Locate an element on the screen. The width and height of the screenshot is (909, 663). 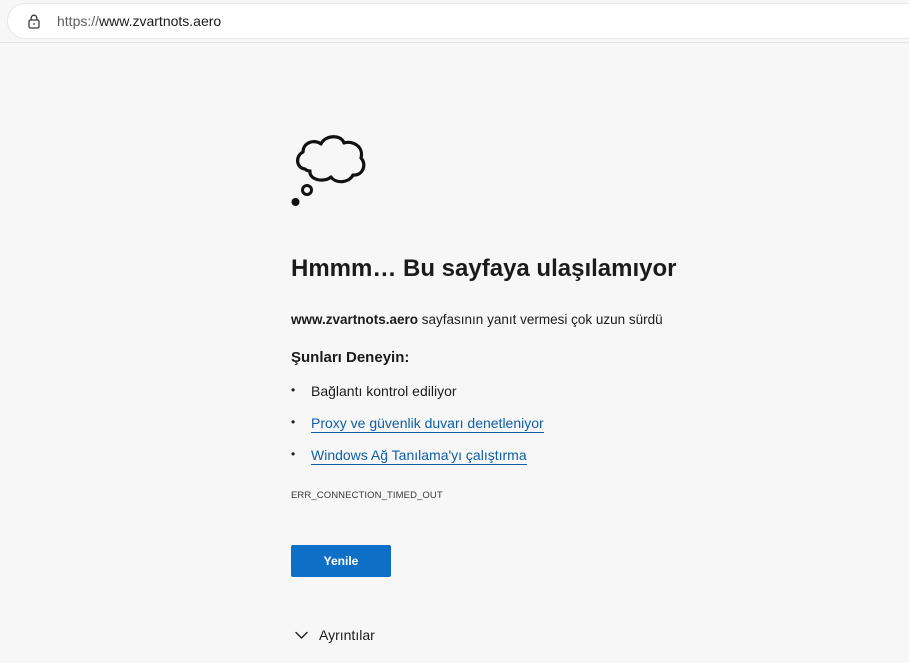
error-code: ERR_CONNECTION_TIMED_OUT is located at coordinates (367, 495).